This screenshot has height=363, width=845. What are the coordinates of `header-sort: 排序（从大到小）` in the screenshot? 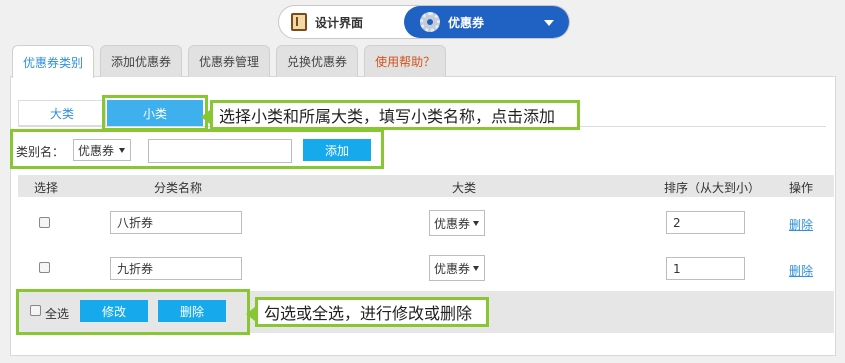 It's located at (712, 188).